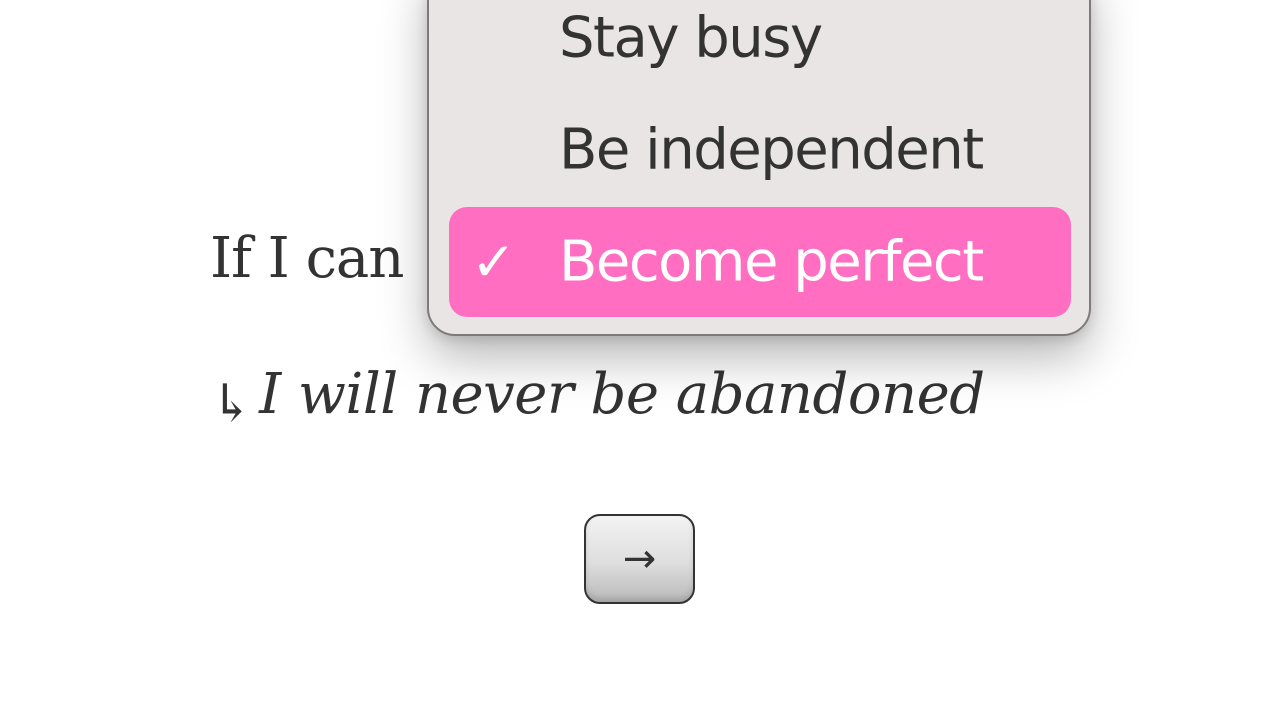 The width and height of the screenshot is (1280, 720). What do you see at coordinates (771, 150) in the screenshot?
I see `dropdown-option-label: Be independent` at bounding box center [771, 150].